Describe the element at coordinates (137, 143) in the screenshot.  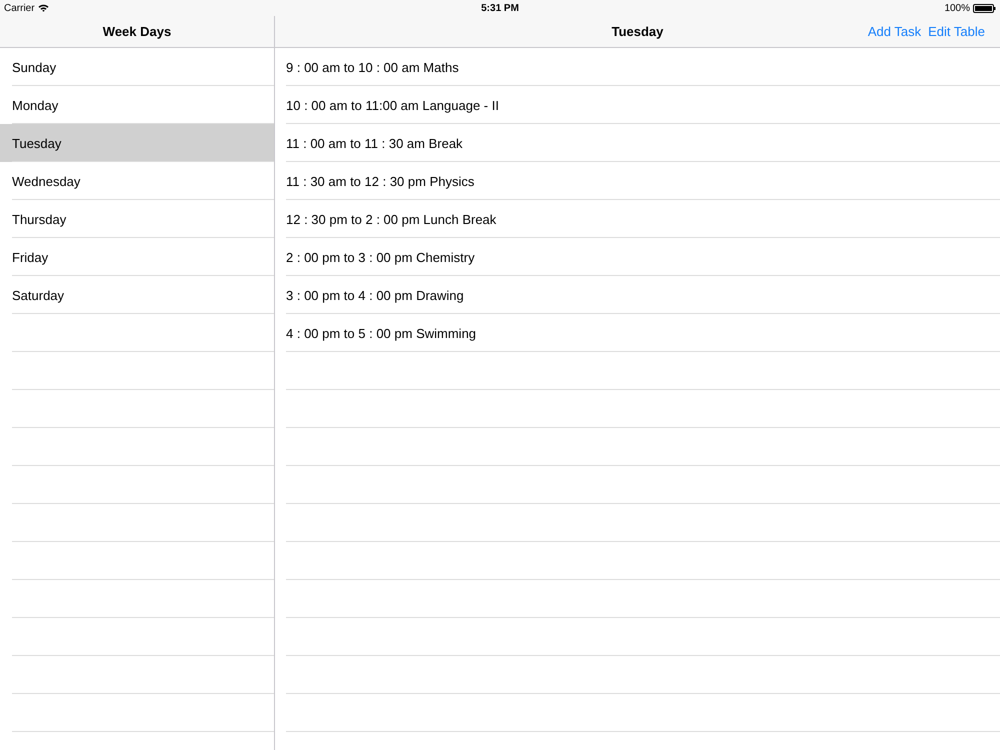
I see `weekday-item: Tuesday` at that location.